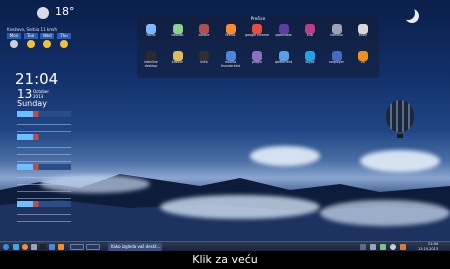  I want to click on launcher-app: gwenview, so click(284, 36).